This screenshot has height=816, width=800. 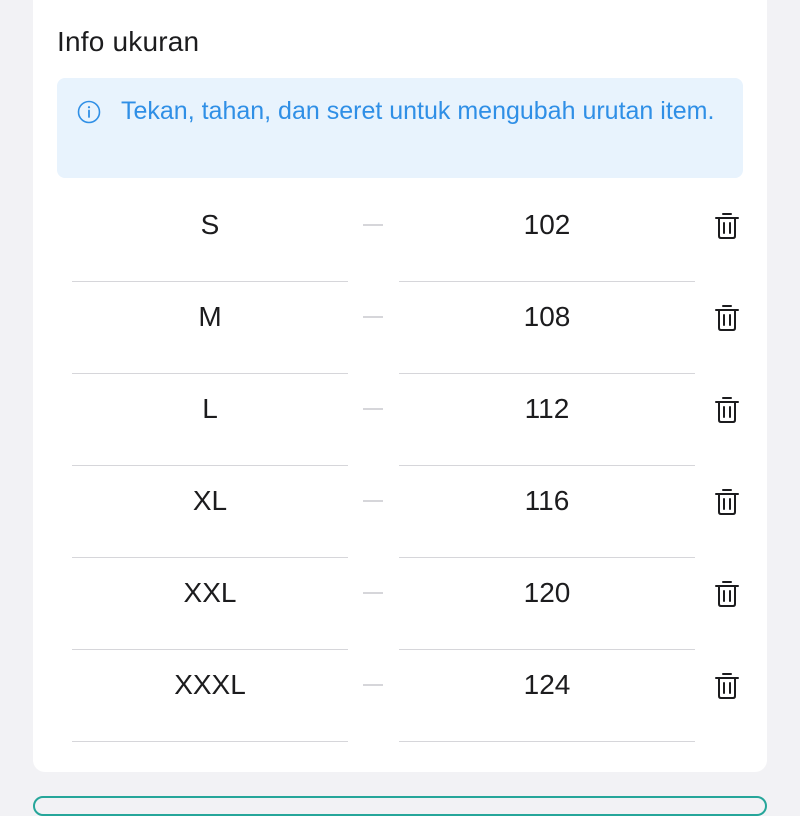 I want to click on size-name-field: XXXL, so click(x=210, y=696).